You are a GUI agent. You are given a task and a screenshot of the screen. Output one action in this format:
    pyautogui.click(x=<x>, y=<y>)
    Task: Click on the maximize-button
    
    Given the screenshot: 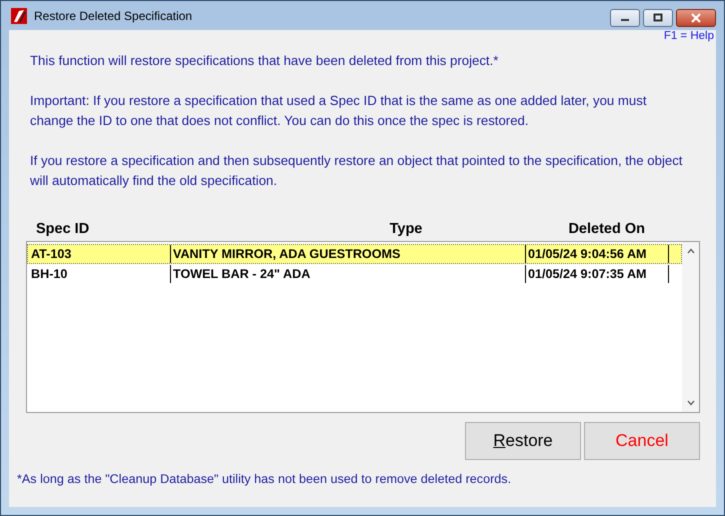 What is the action you would take?
    pyautogui.click(x=658, y=18)
    